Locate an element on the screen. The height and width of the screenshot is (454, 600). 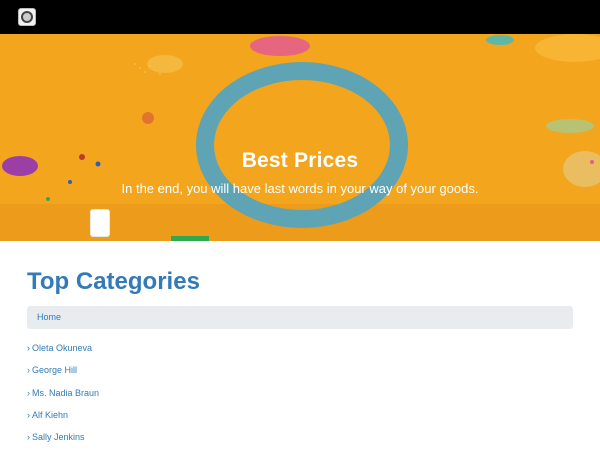
category-link: George Hill is located at coordinates (54, 370).